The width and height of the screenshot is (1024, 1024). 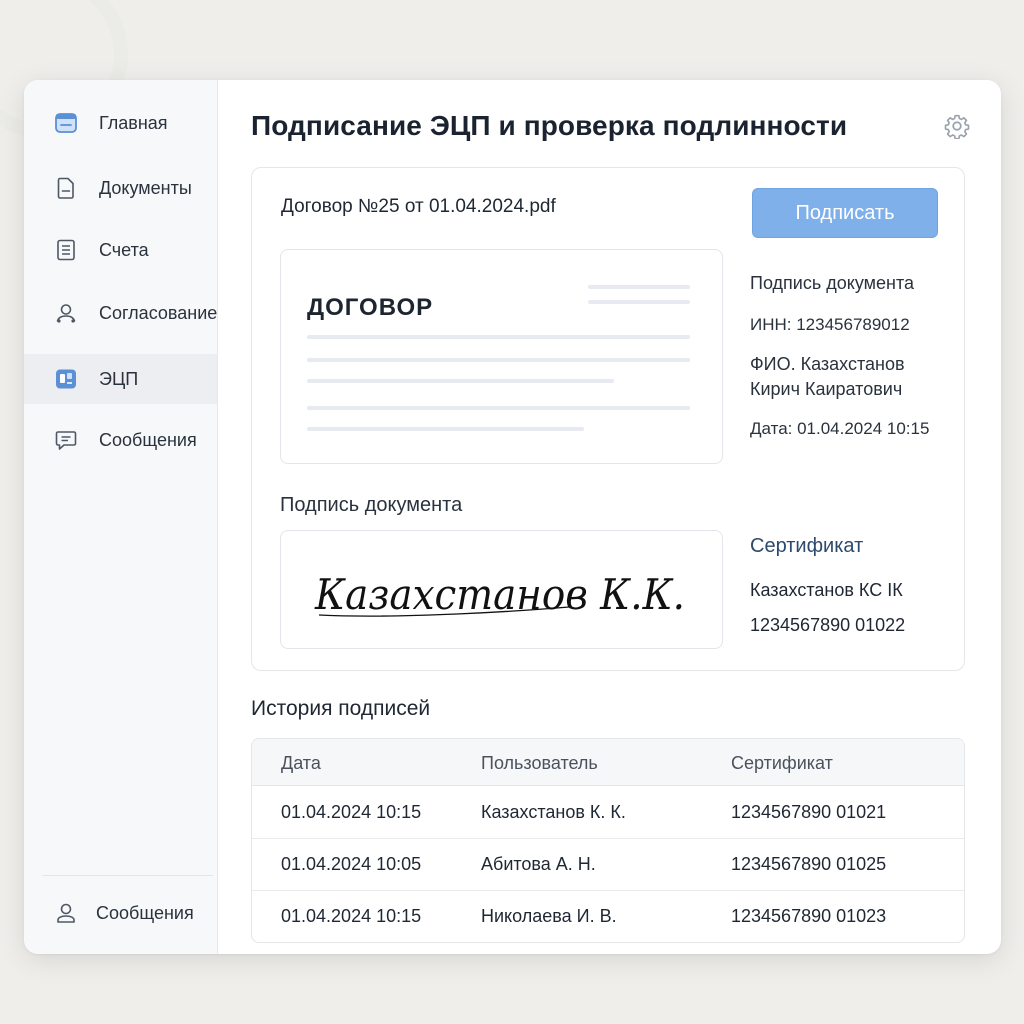 What do you see at coordinates (539, 763) in the screenshot?
I see `column-header-user: Пользователь` at bounding box center [539, 763].